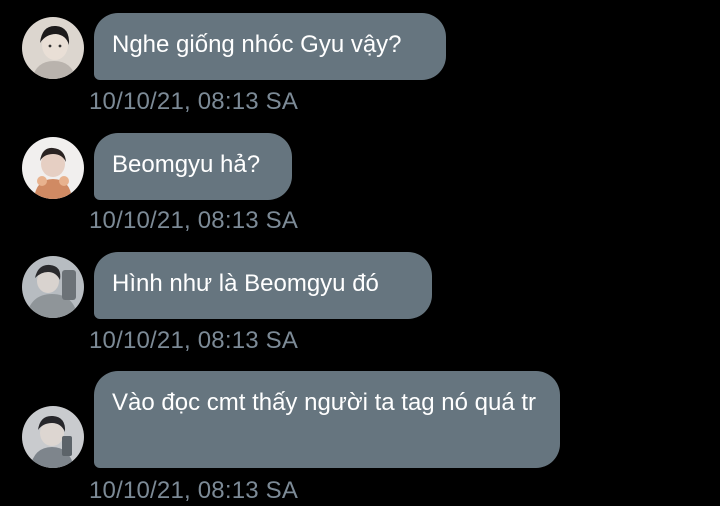  Describe the element at coordinates (257, 44) in the screenshot. I see `message-text: Nghe giống nhóc Gyu vậy?` at that location.